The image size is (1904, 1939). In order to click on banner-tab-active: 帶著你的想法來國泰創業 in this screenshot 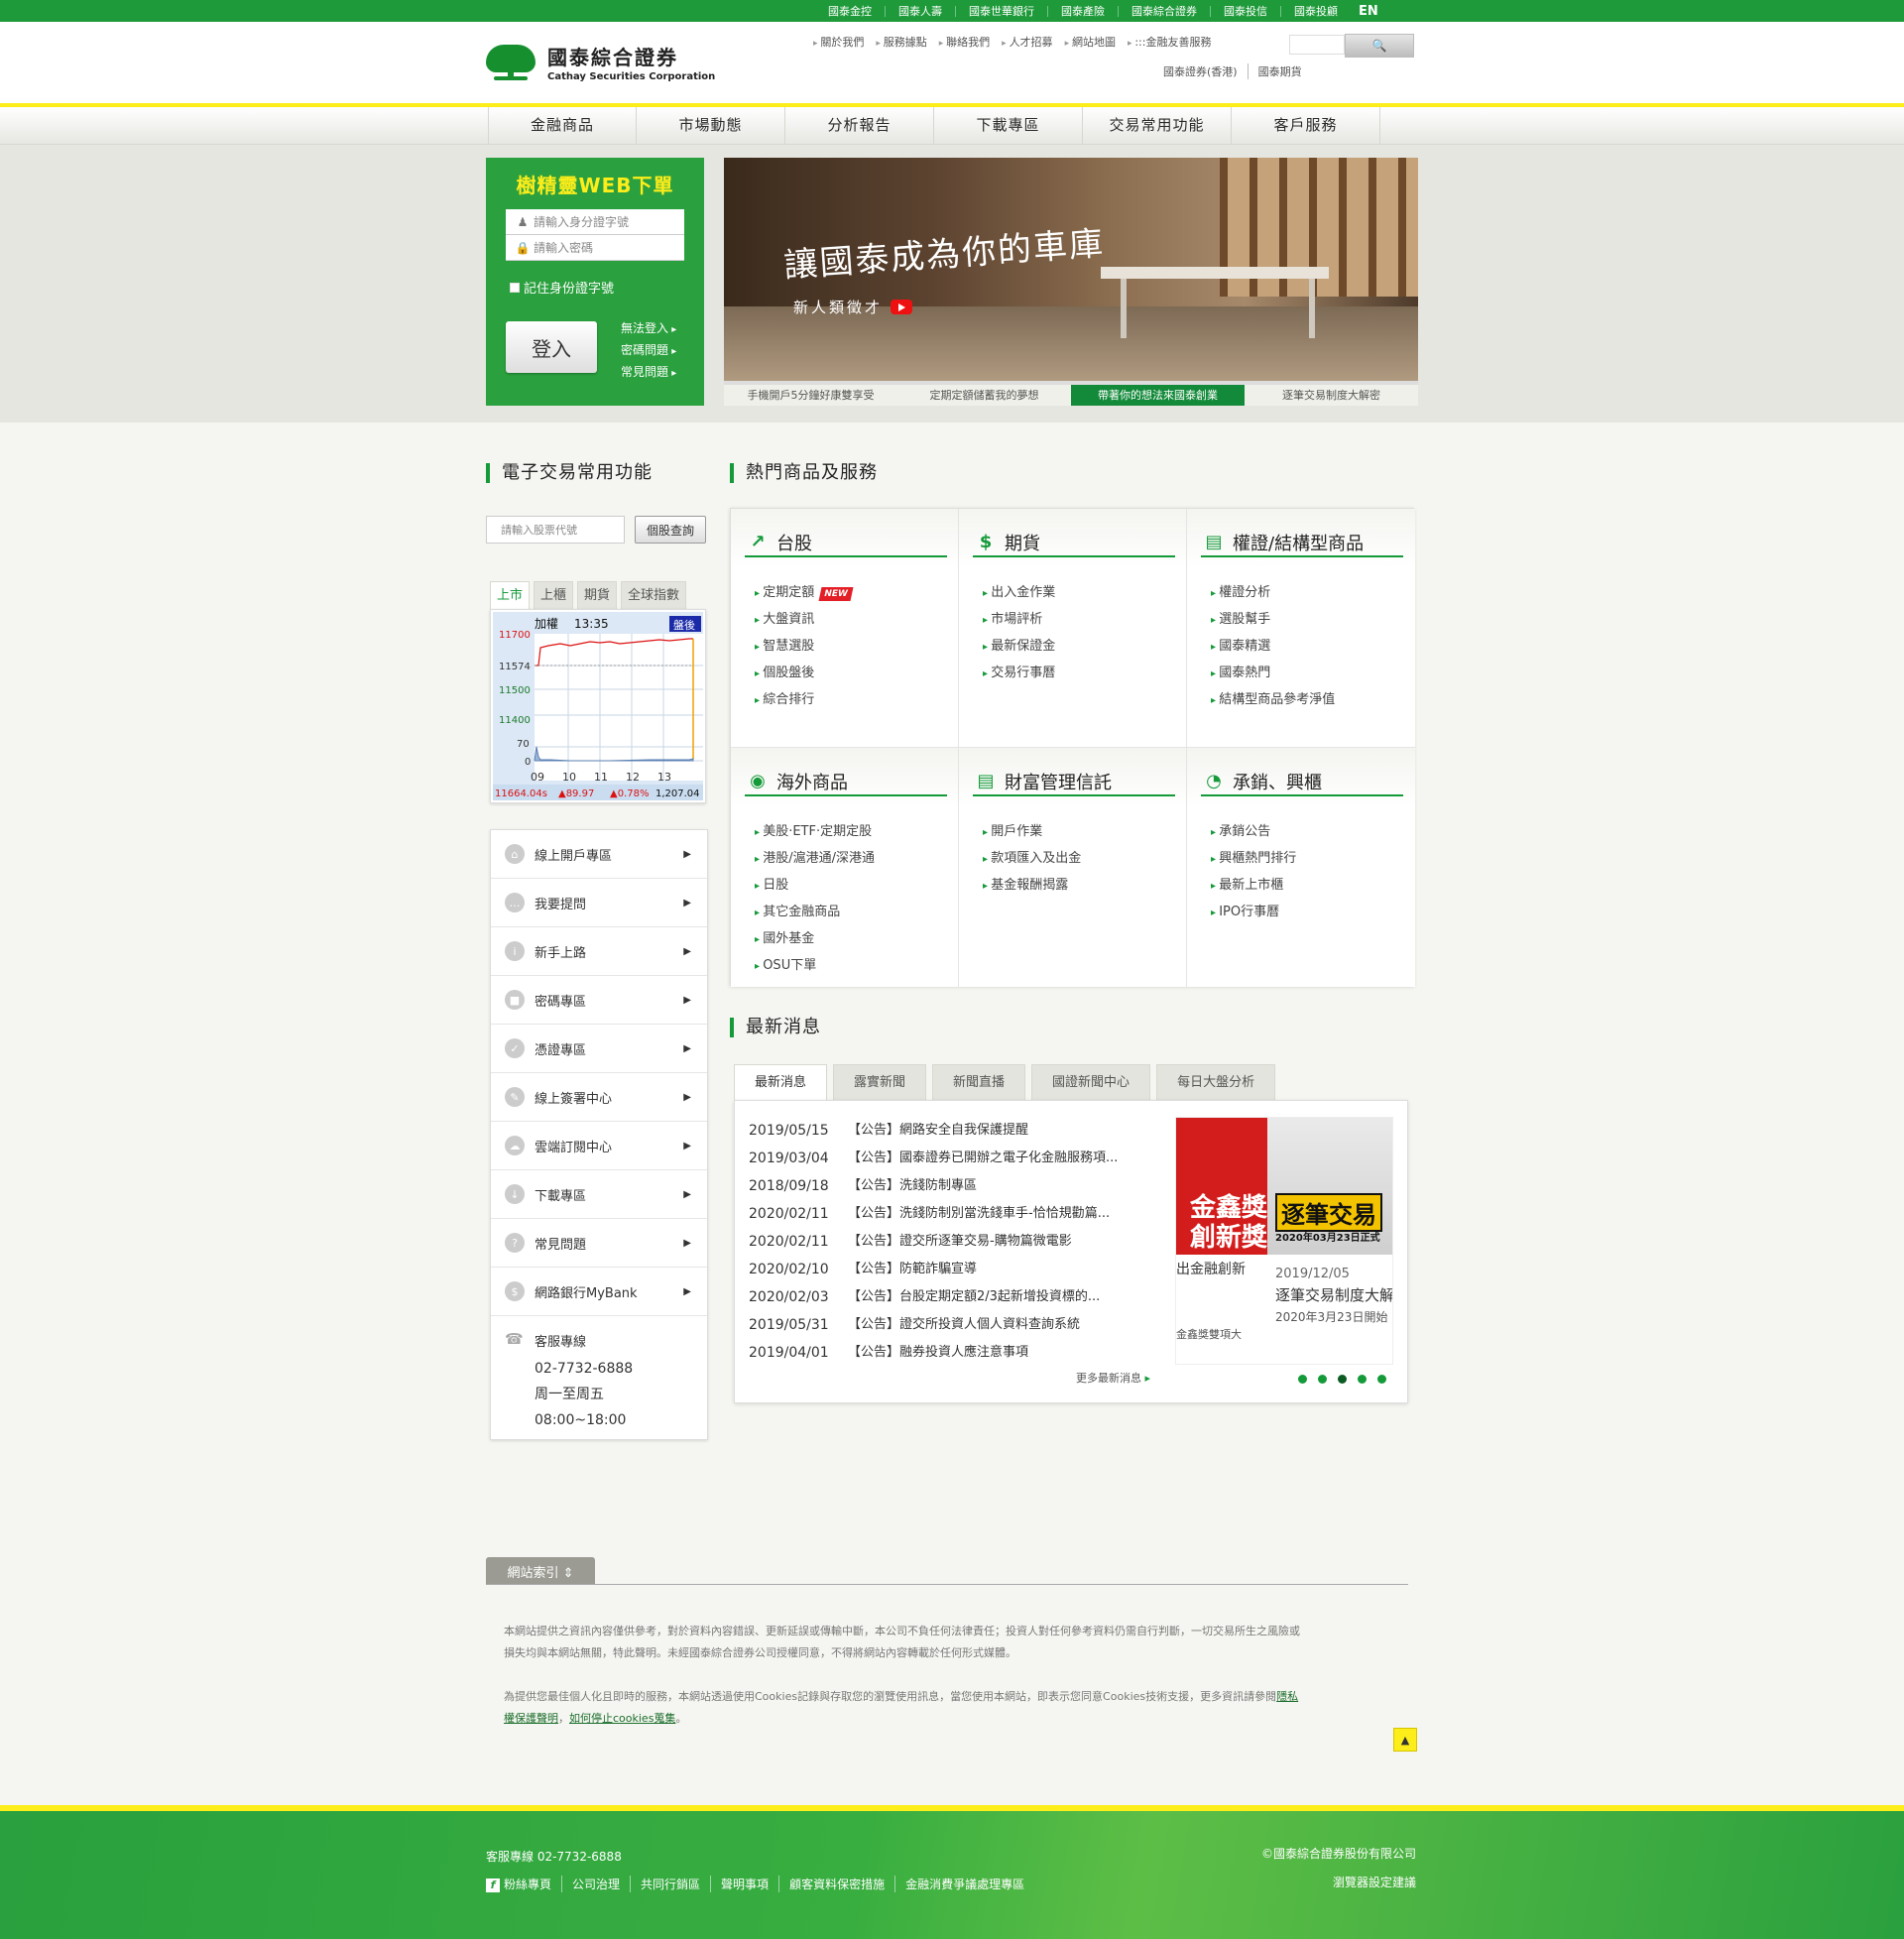, I will do `click(1158, 395)`.